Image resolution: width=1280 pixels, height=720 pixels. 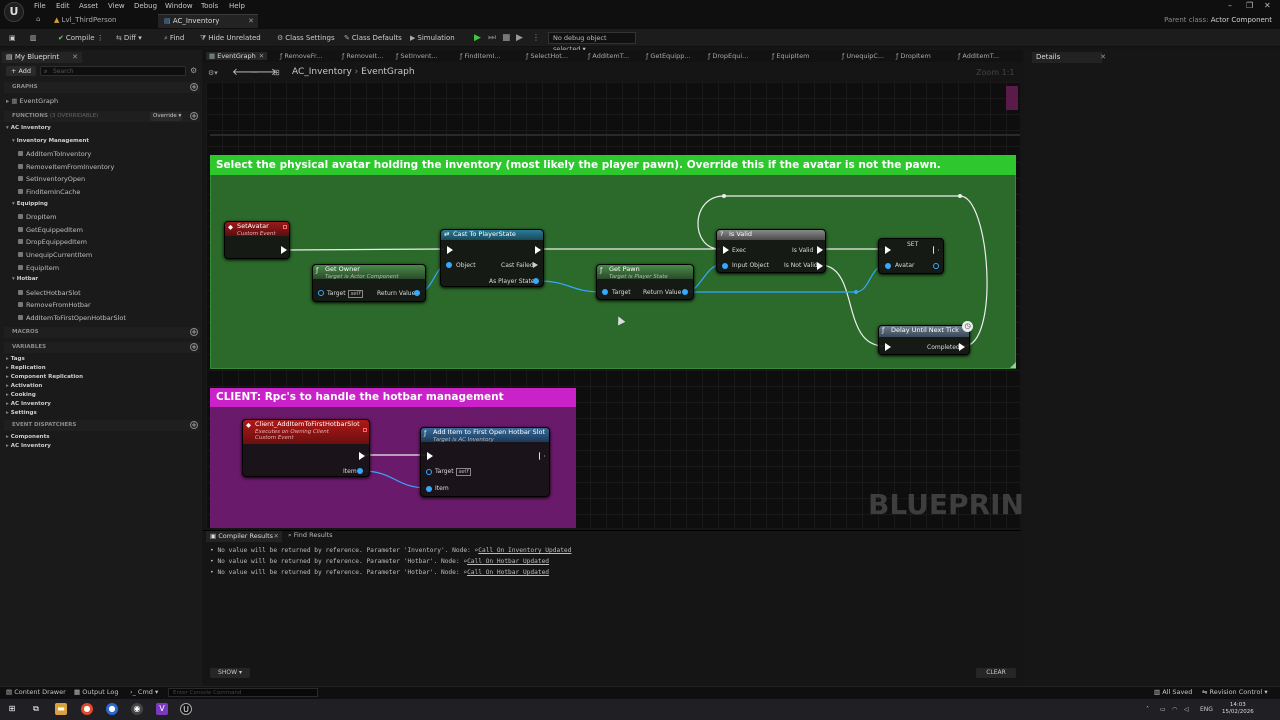 What do you see at coordinates (54, 154) in the screenshot?
I see `function-item: AddItemToInventory` at bounding box center [54, 154].